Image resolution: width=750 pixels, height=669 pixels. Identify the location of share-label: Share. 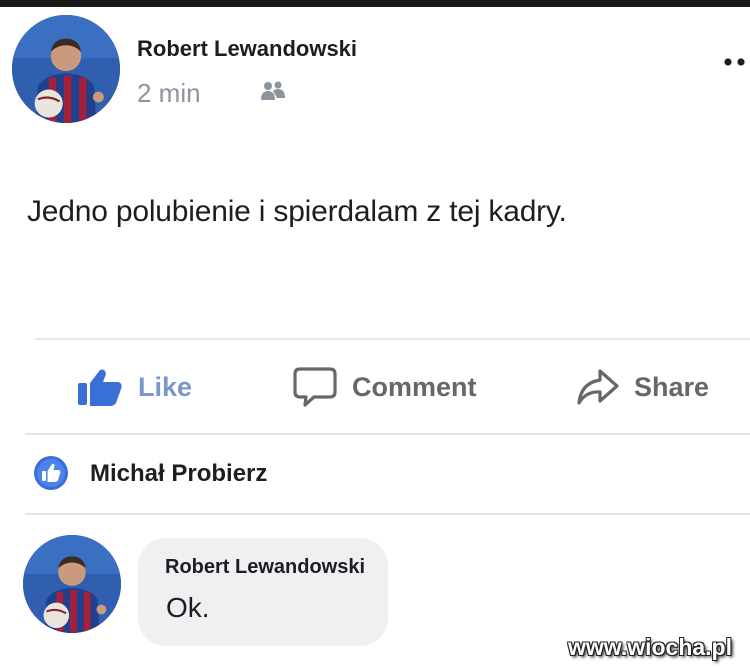
(672, 386).